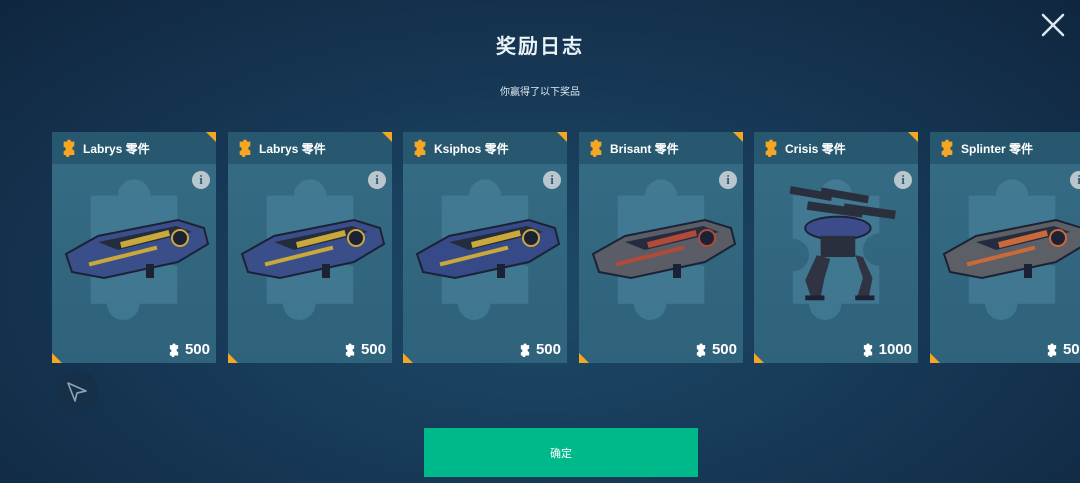  I want to click on page-subtitle: 你赢得了以下奖品, so click(540, 92).